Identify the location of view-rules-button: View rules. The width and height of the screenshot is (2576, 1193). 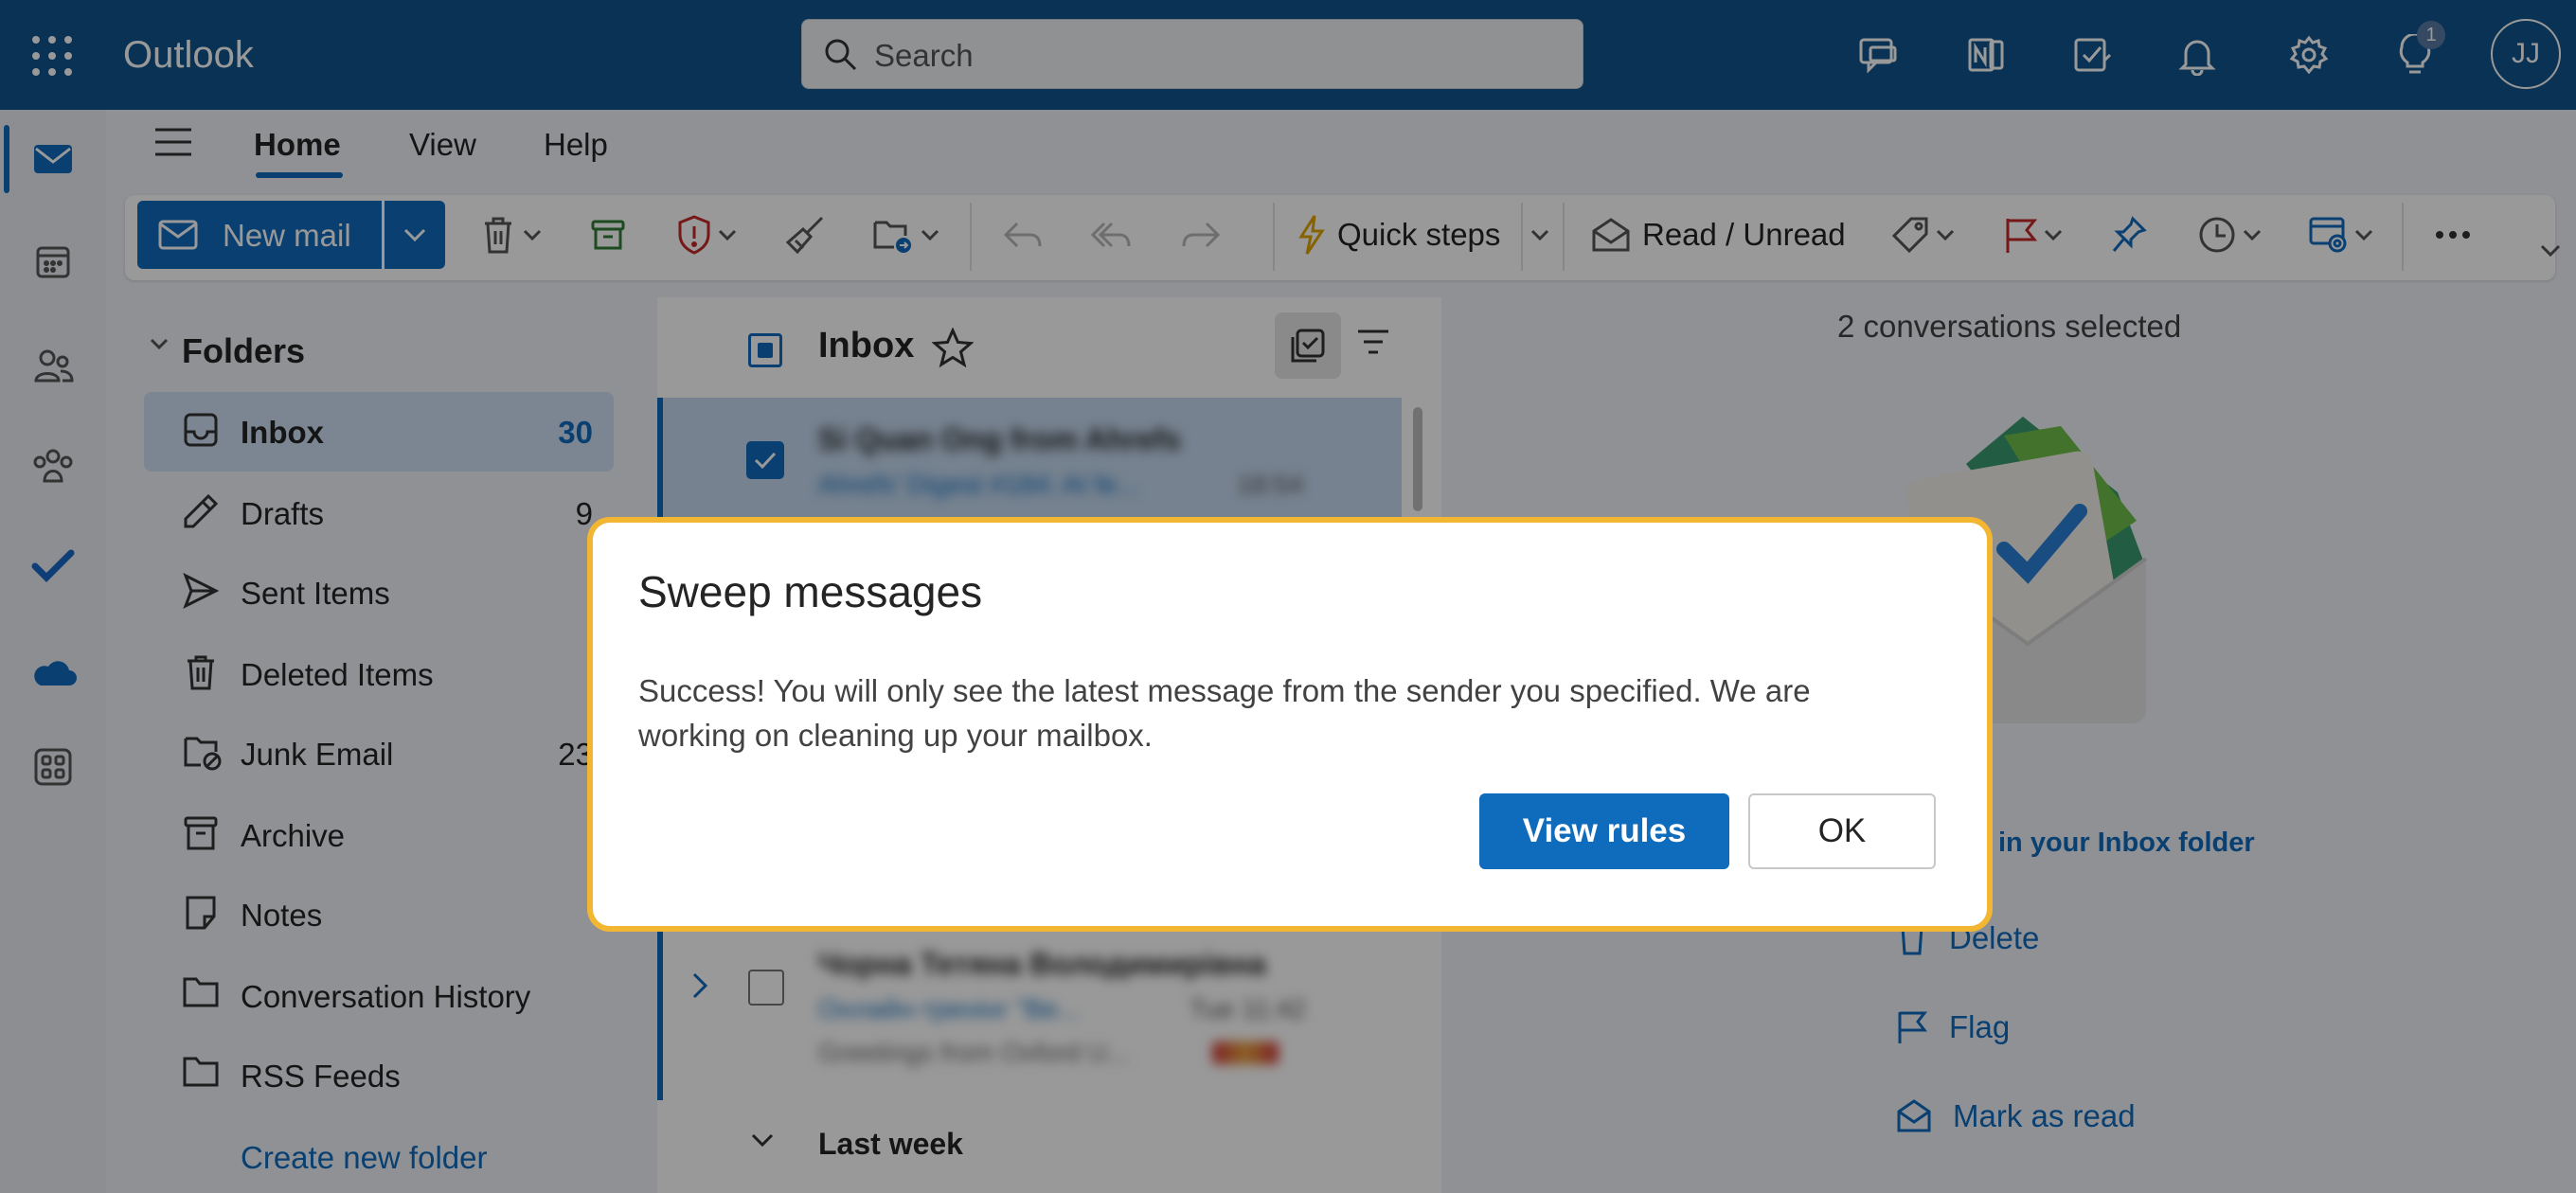
(1604, 831).